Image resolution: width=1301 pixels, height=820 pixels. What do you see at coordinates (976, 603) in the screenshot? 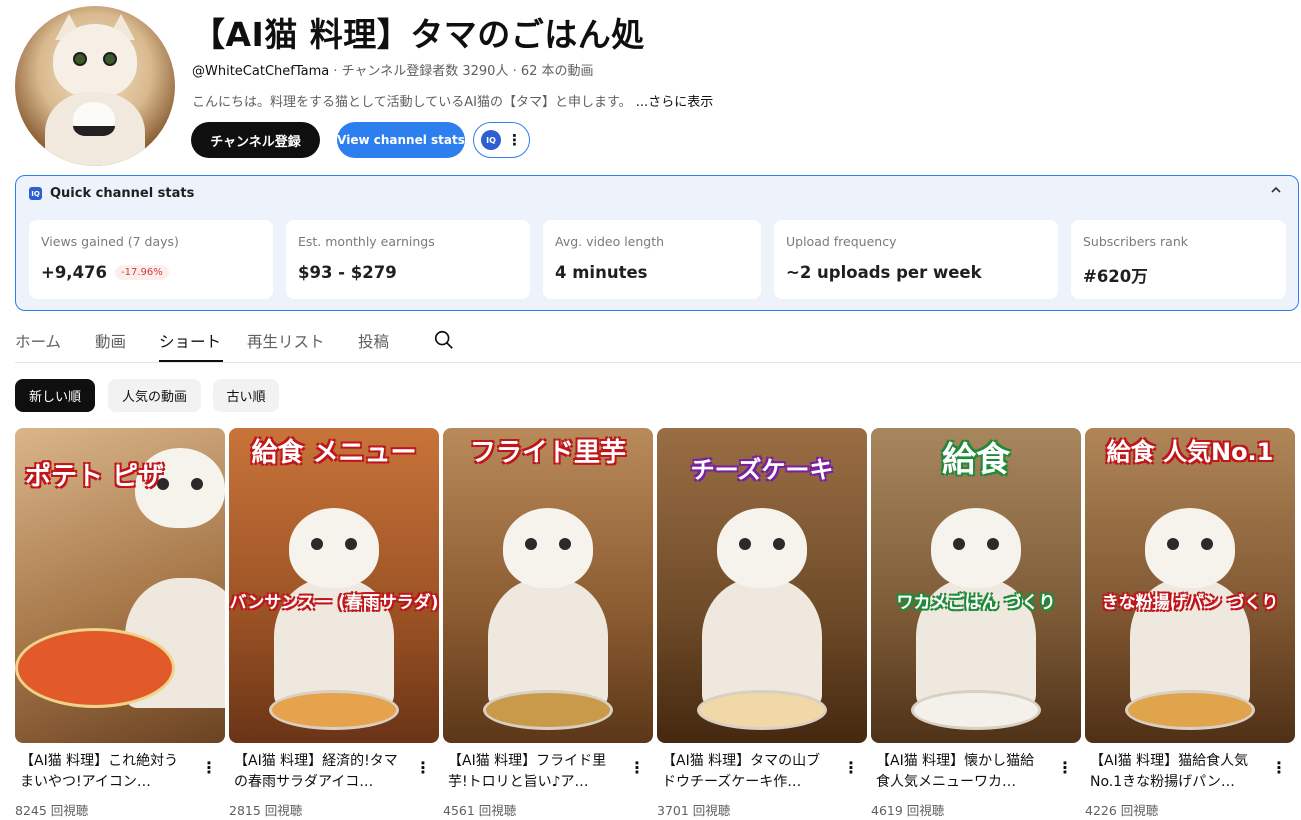
I see `thumbnail-subcaption: ワカメごはん づくり` at bounding box center [976, 603].